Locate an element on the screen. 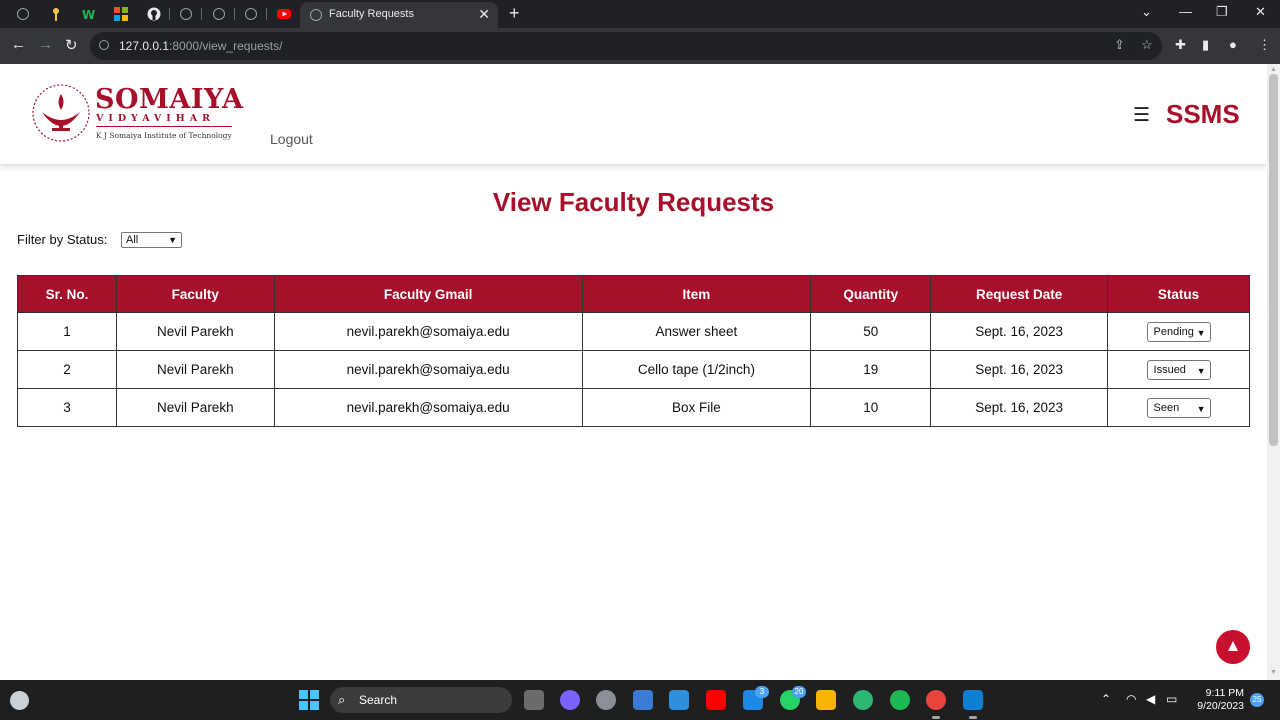 The height and width of the screenshot is (720, 1280). status-filter-select: All ▼ is located at coordinates (151, 240).